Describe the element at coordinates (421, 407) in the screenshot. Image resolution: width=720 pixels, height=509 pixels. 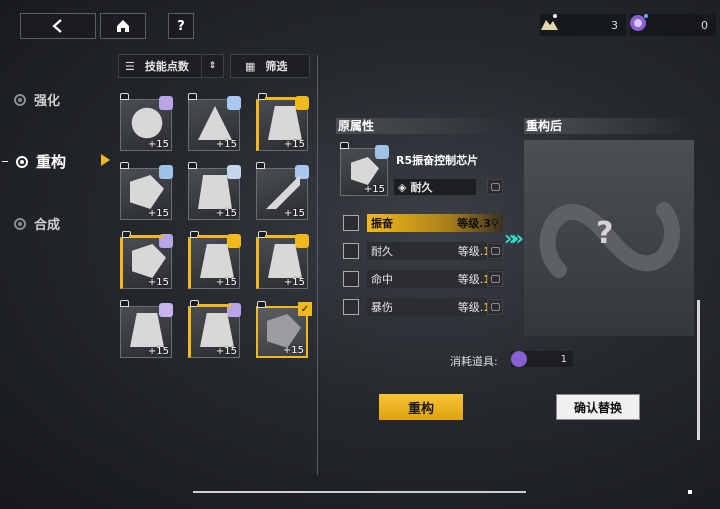
I see `reconstruct-button: 重构` at that location.